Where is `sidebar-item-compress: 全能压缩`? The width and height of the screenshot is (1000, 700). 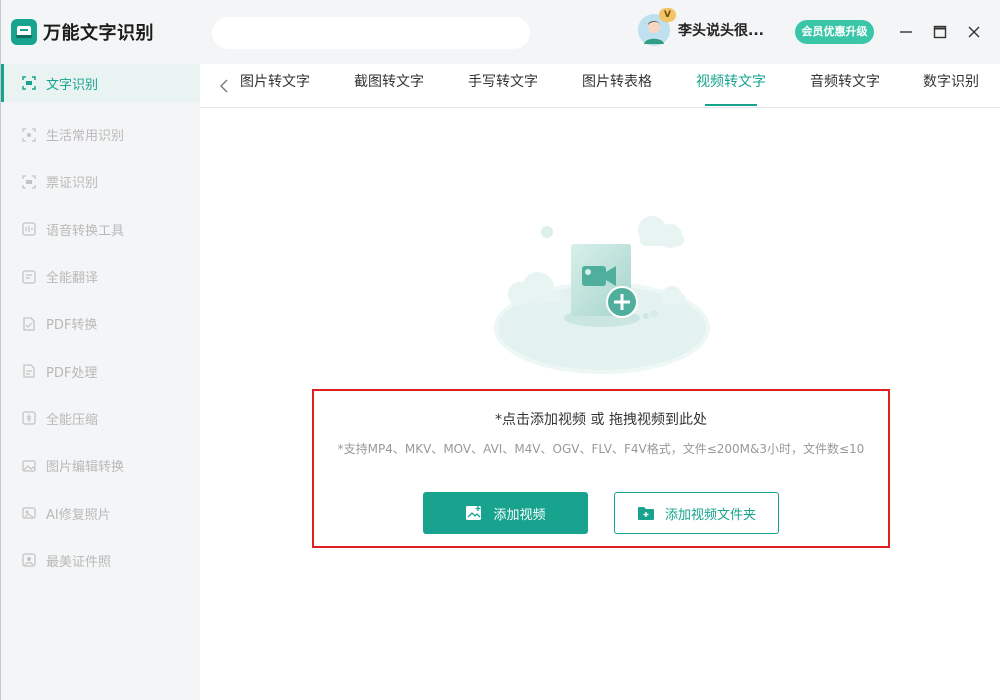 sidebar-item-compress: 全能压缩 is located at coordinates (100, 418).